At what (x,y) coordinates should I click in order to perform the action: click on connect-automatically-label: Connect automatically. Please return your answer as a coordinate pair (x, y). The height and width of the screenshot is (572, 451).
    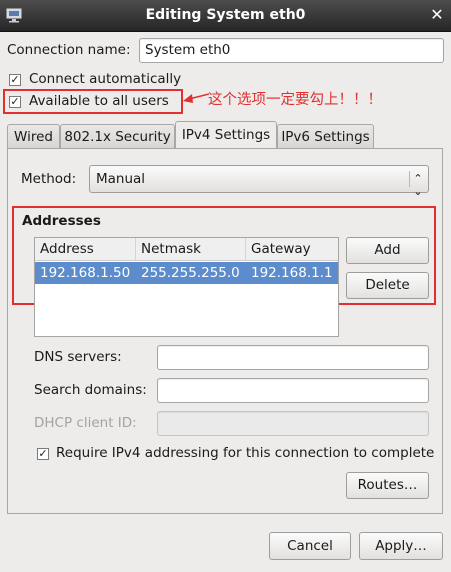
    Looking at the image, I should click on (105, 79).